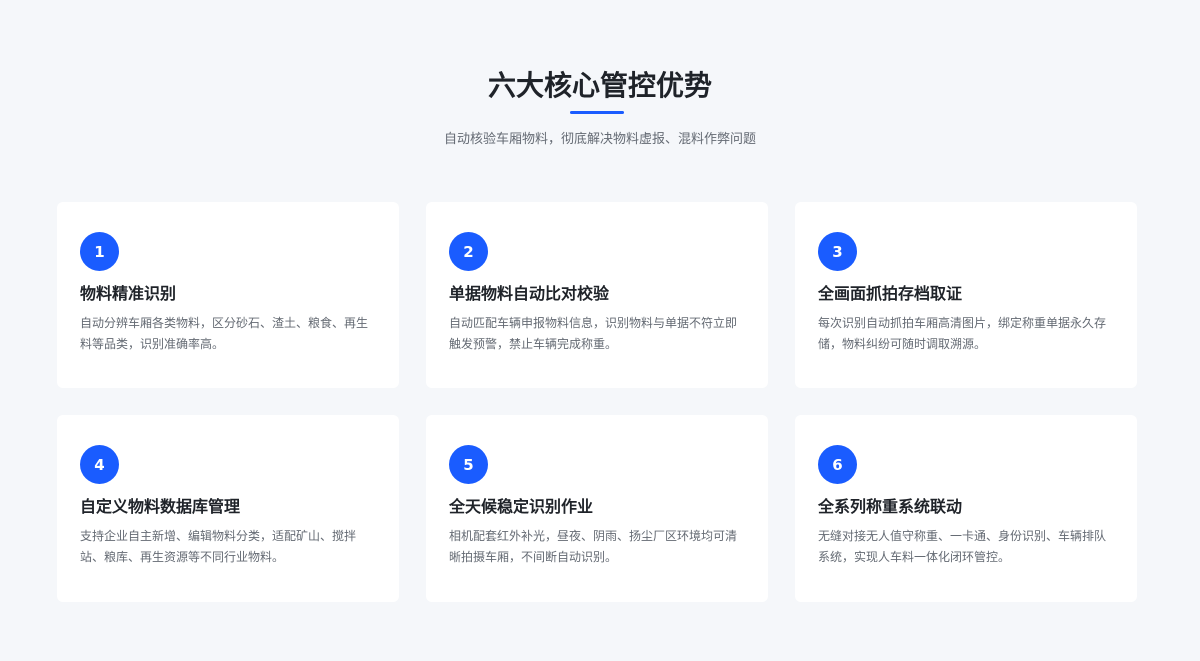  I want to click on feature-description: 相机配套红外补光，昼夜、阴雨、扬尘厂区环境均可清晰拍摄车厢，不间断自动识别。, so click(593, 546).